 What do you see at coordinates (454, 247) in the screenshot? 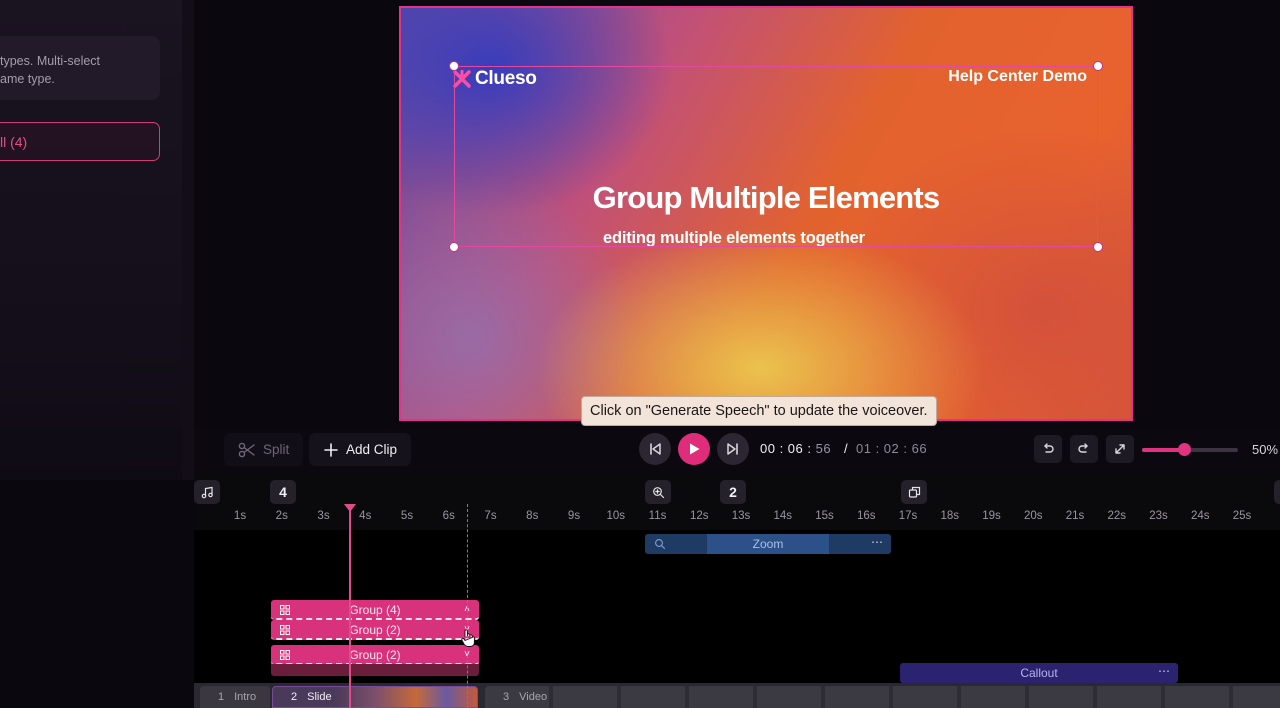
I see `resize-handle-bottom-left` at bounding box center [454, 247].